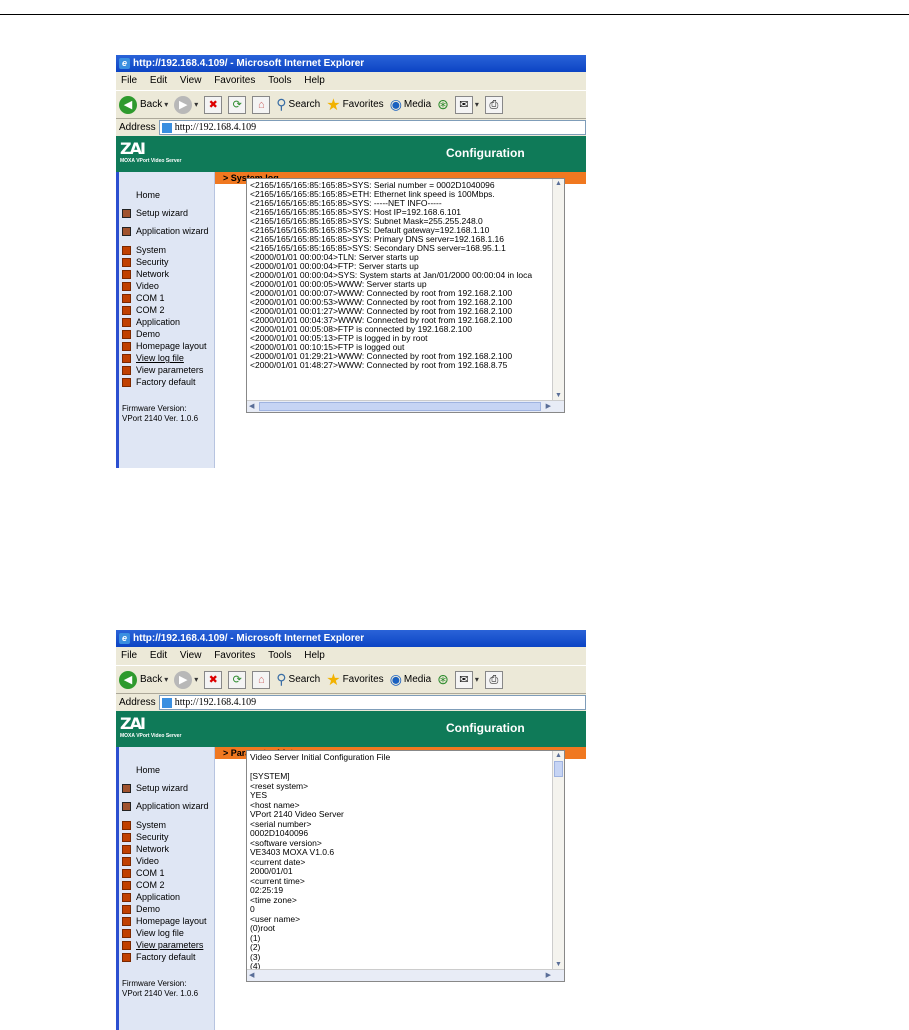 The width and height of the screenshot is (909, 1030). I want to click on home-icon: ⌂, so click(261, 679).